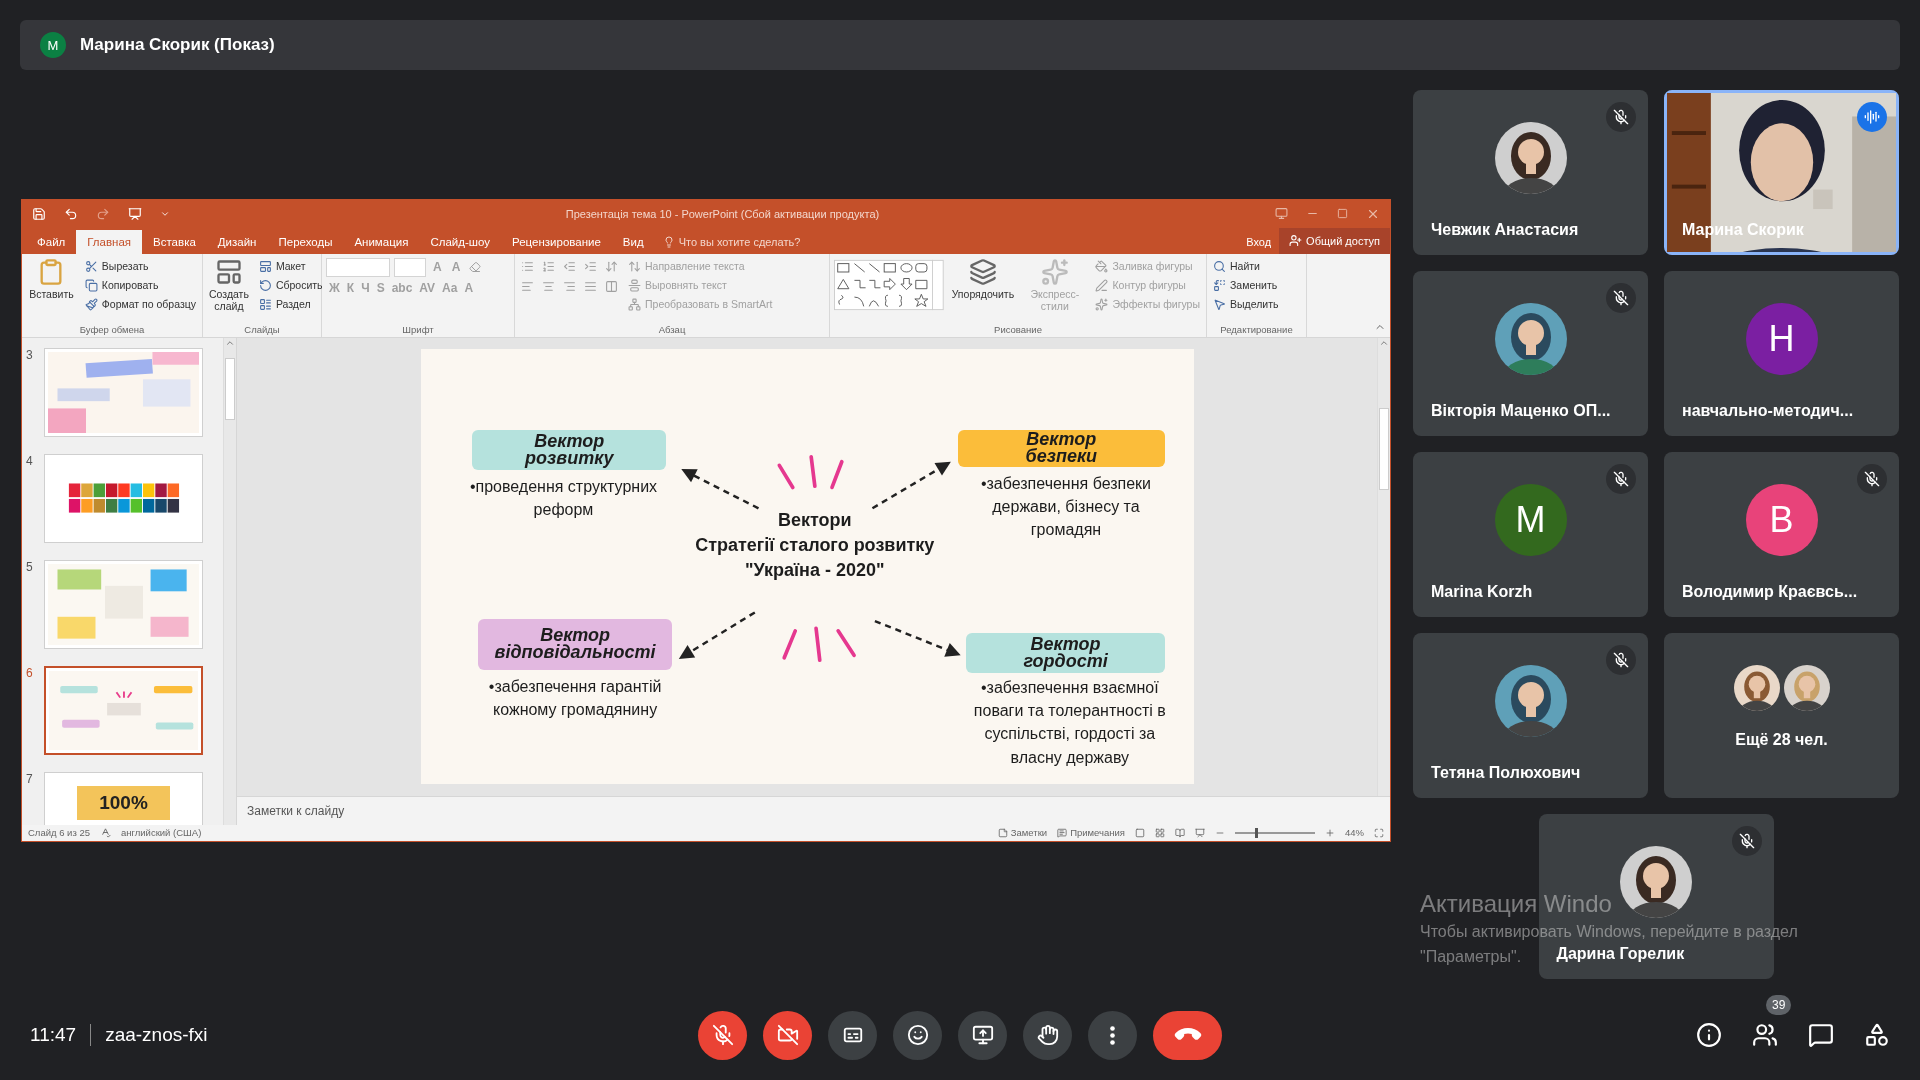 This screenshot has height=1080, width=1920. Describe the element at coordinates (156, 1035) in the screenshot. I see `meeting-code: zaa-znos-fxi` at that location.